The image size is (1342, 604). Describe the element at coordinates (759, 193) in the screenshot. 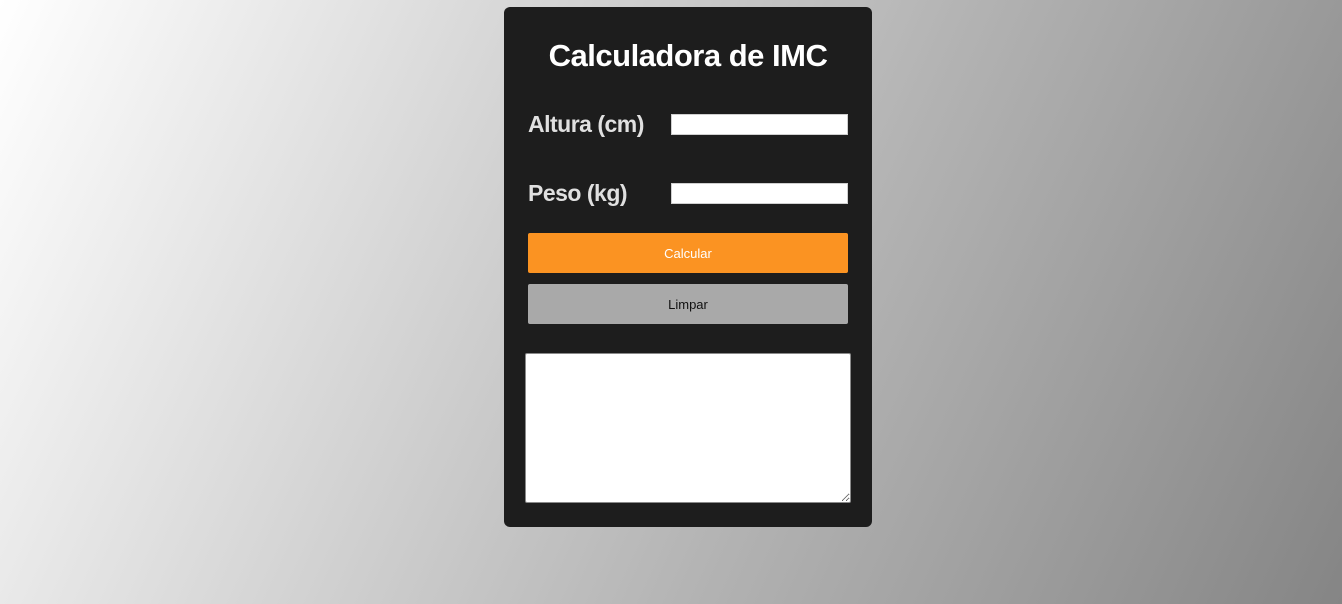

I see `peso-input` at that location.